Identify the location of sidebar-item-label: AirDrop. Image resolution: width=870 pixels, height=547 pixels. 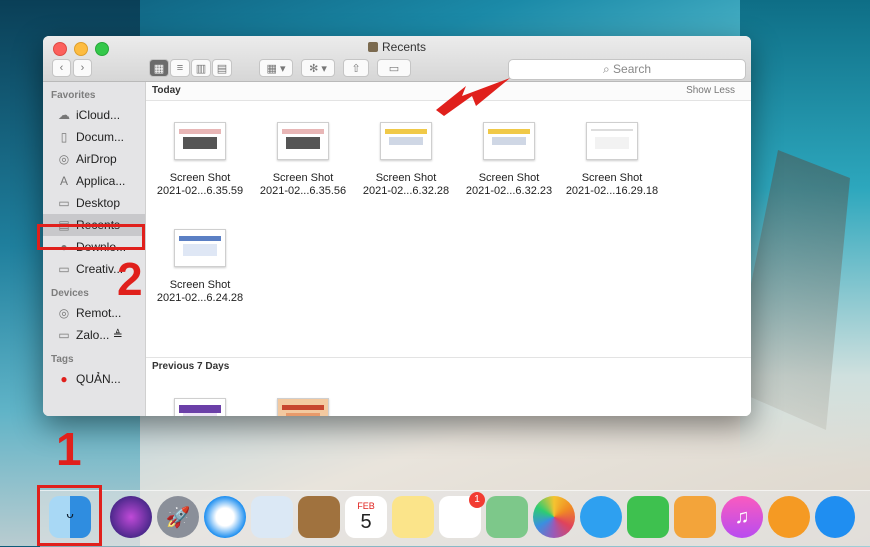
(96, 159).